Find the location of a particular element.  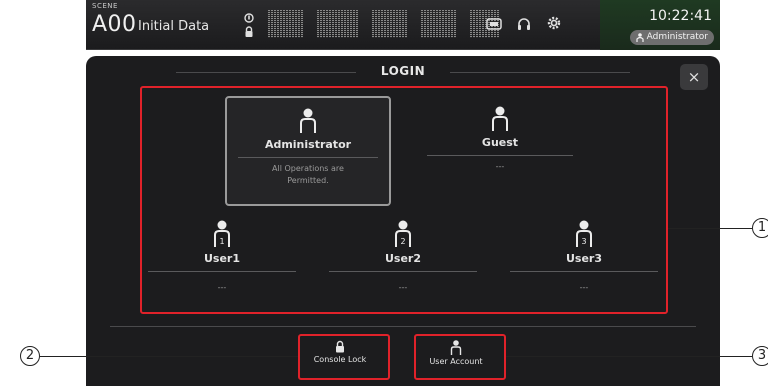

scene-label: SCENE is located at coordinates (105, 6).